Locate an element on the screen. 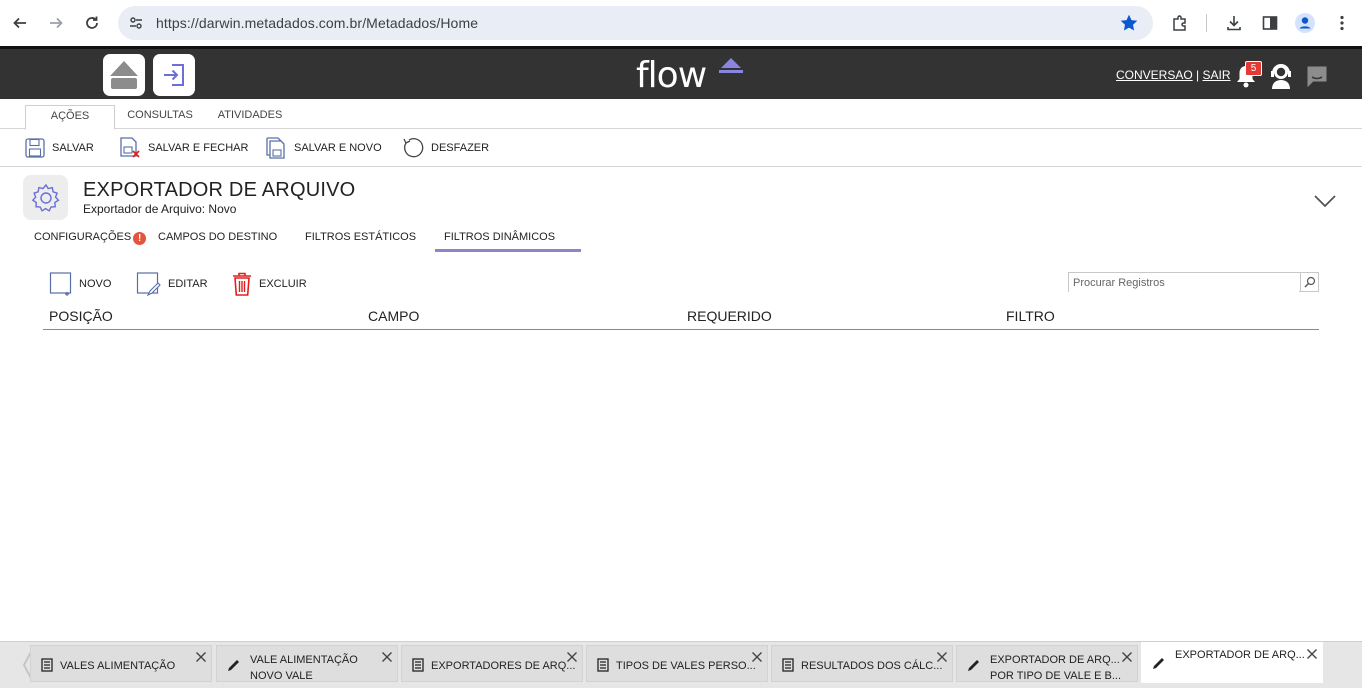  download-icon is located at coordinates (1234, 23).